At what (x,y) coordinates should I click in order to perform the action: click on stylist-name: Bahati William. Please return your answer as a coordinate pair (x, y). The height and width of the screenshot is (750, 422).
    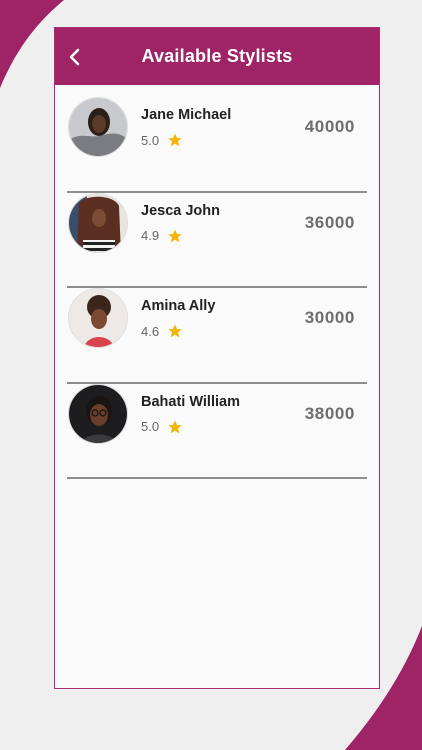
    Looking at the image, I should click on (190, 401).